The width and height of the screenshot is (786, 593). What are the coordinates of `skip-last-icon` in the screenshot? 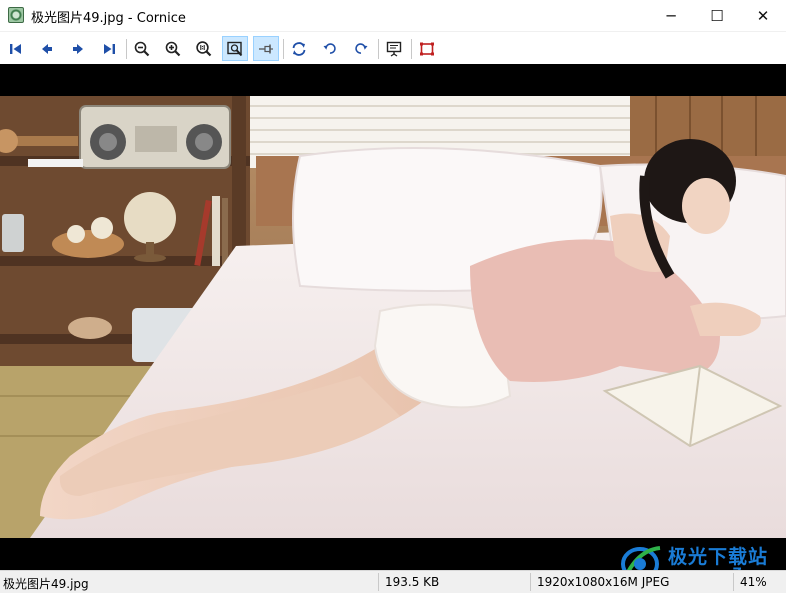 It's located at (109, 48).